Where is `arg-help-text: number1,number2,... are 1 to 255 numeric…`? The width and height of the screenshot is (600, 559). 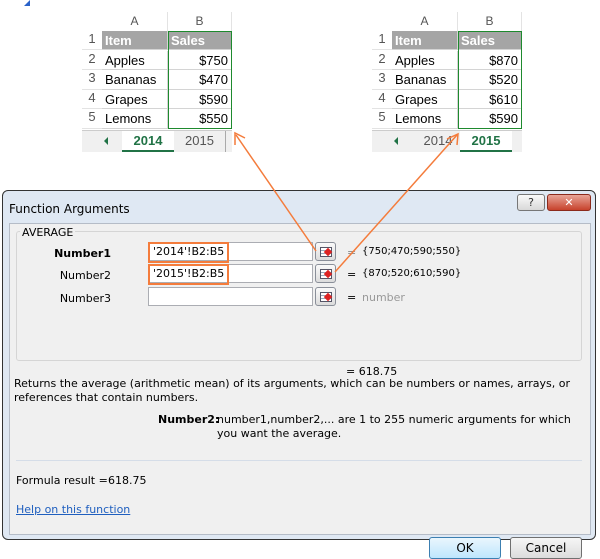
arg-help-text: number1,number2,... are 1 to 255 numeric… is located at coordinates (394, 426).